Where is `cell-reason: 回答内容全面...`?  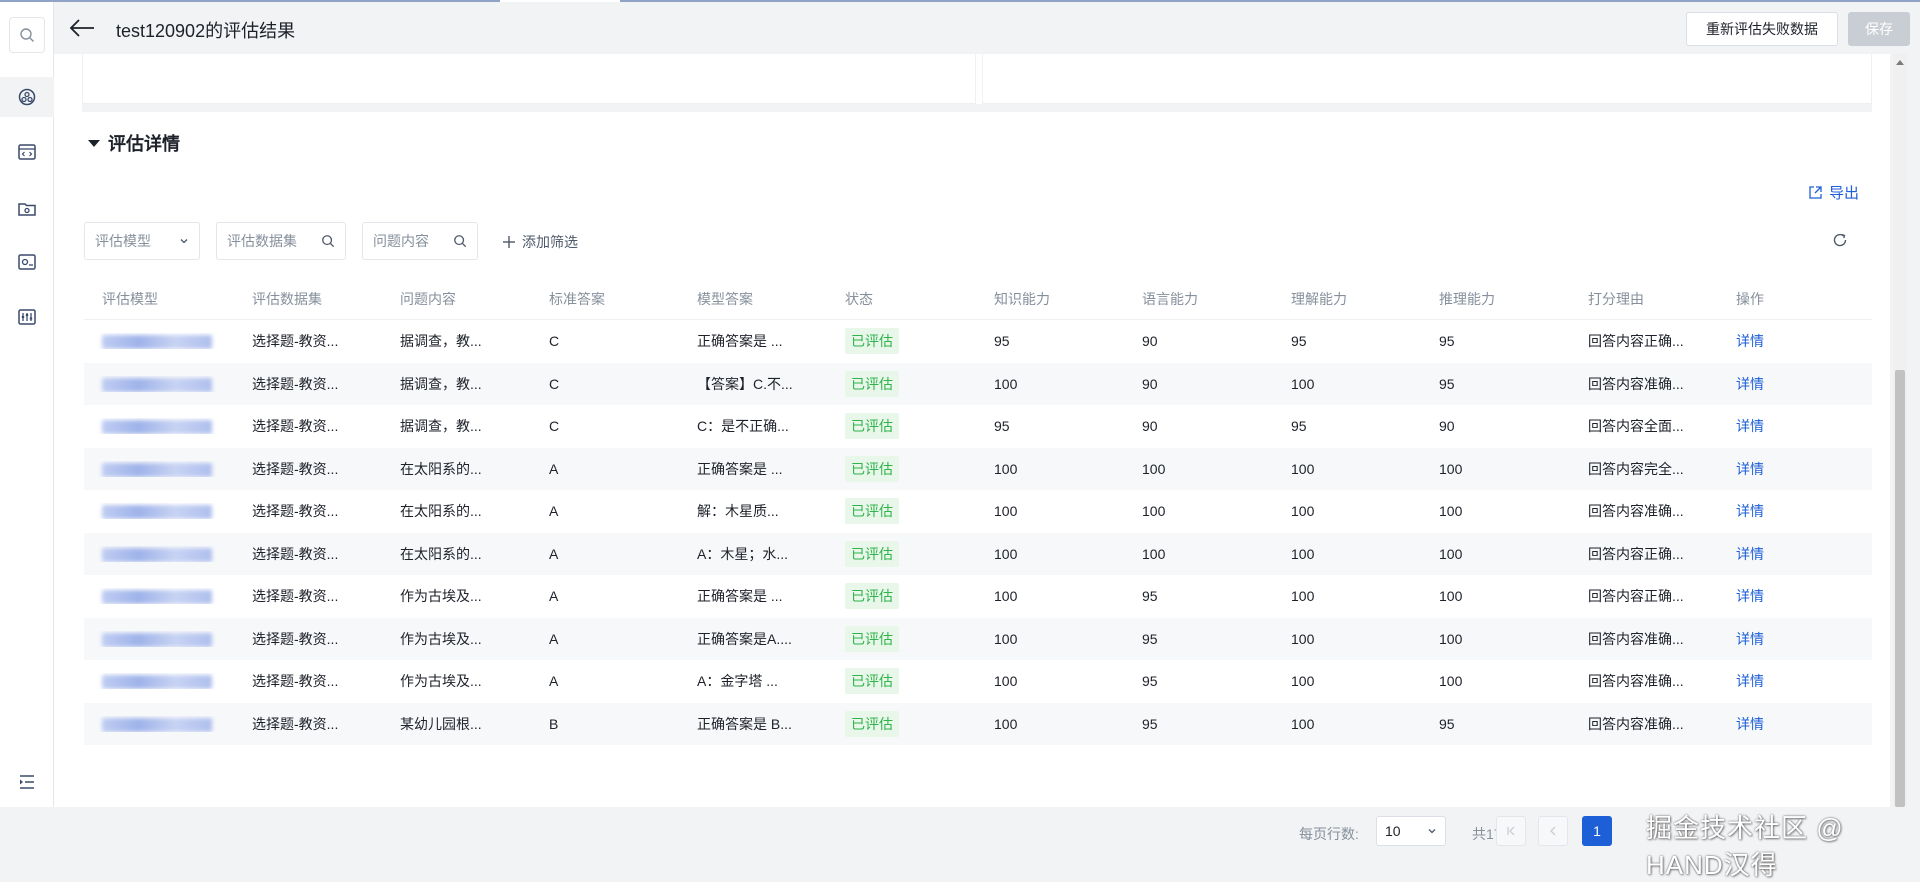 cell-reason: 回答内容全面... is located at coordinates (1636, 426).